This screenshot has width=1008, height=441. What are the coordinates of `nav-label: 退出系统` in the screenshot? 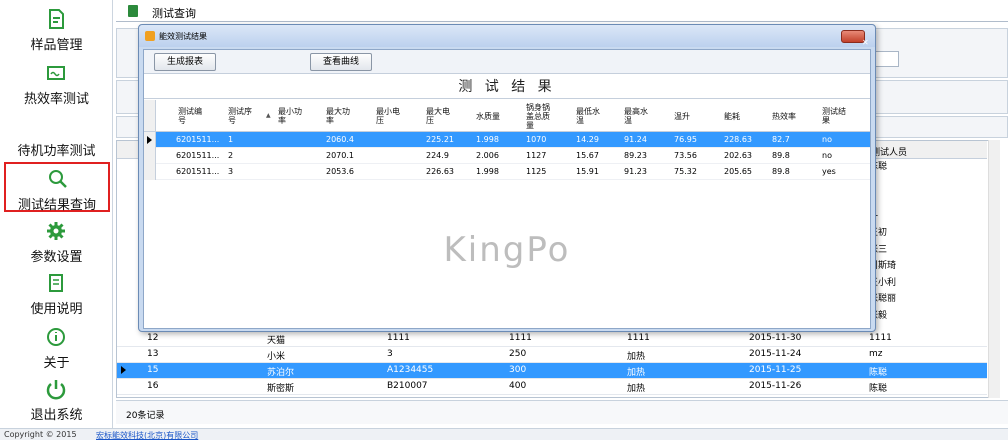 It's located at (56, 415).